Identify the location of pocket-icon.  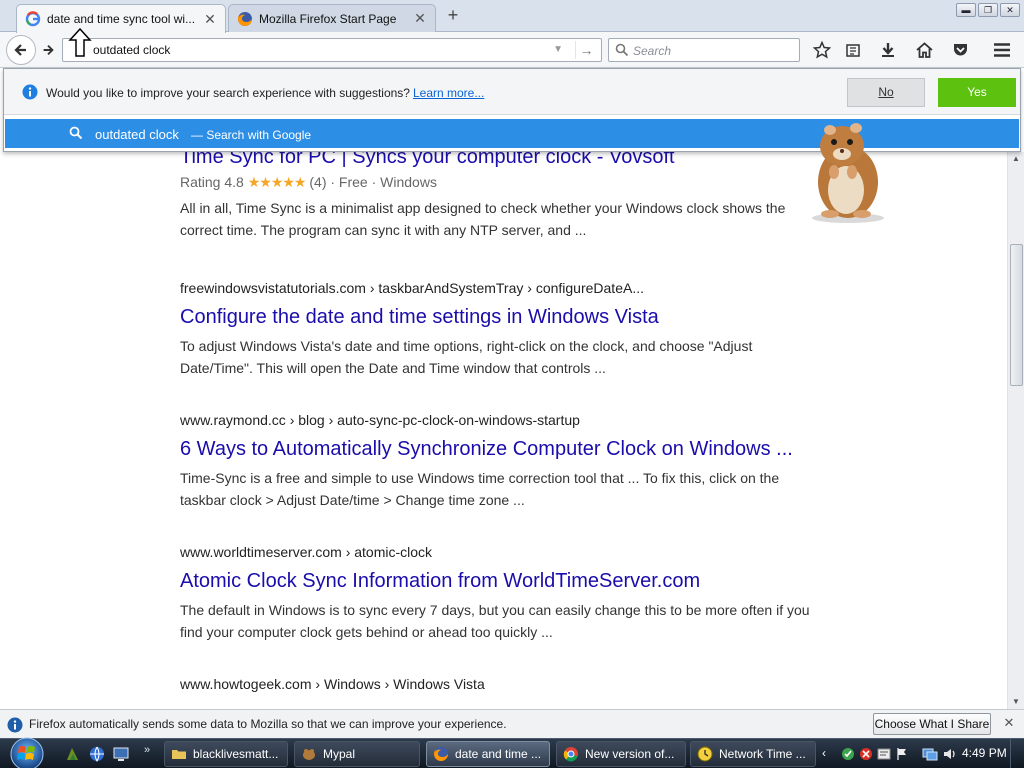
(960, 50).